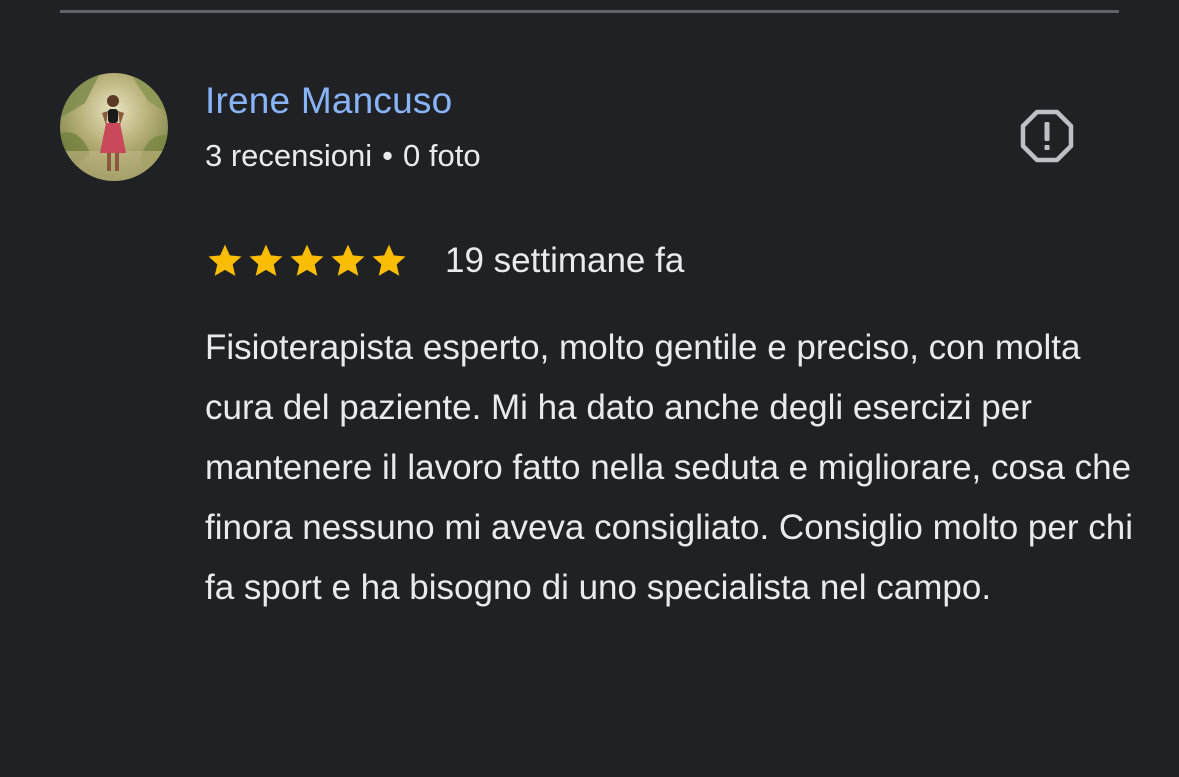 This screenshot has width=1179, height=777. Describe the element at coordinates (289, 155) in the screenshot. I see `review-count: 3 recensioni` at that location.